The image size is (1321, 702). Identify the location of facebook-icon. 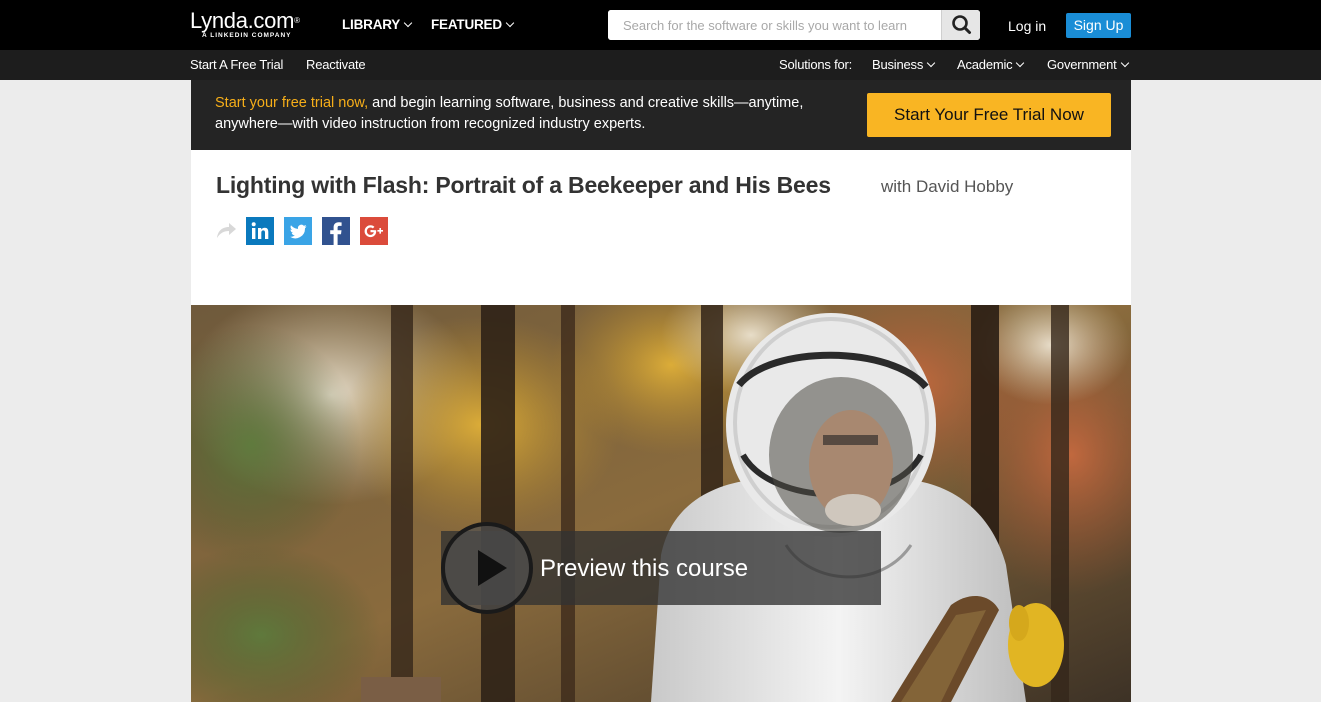
(336, 231).